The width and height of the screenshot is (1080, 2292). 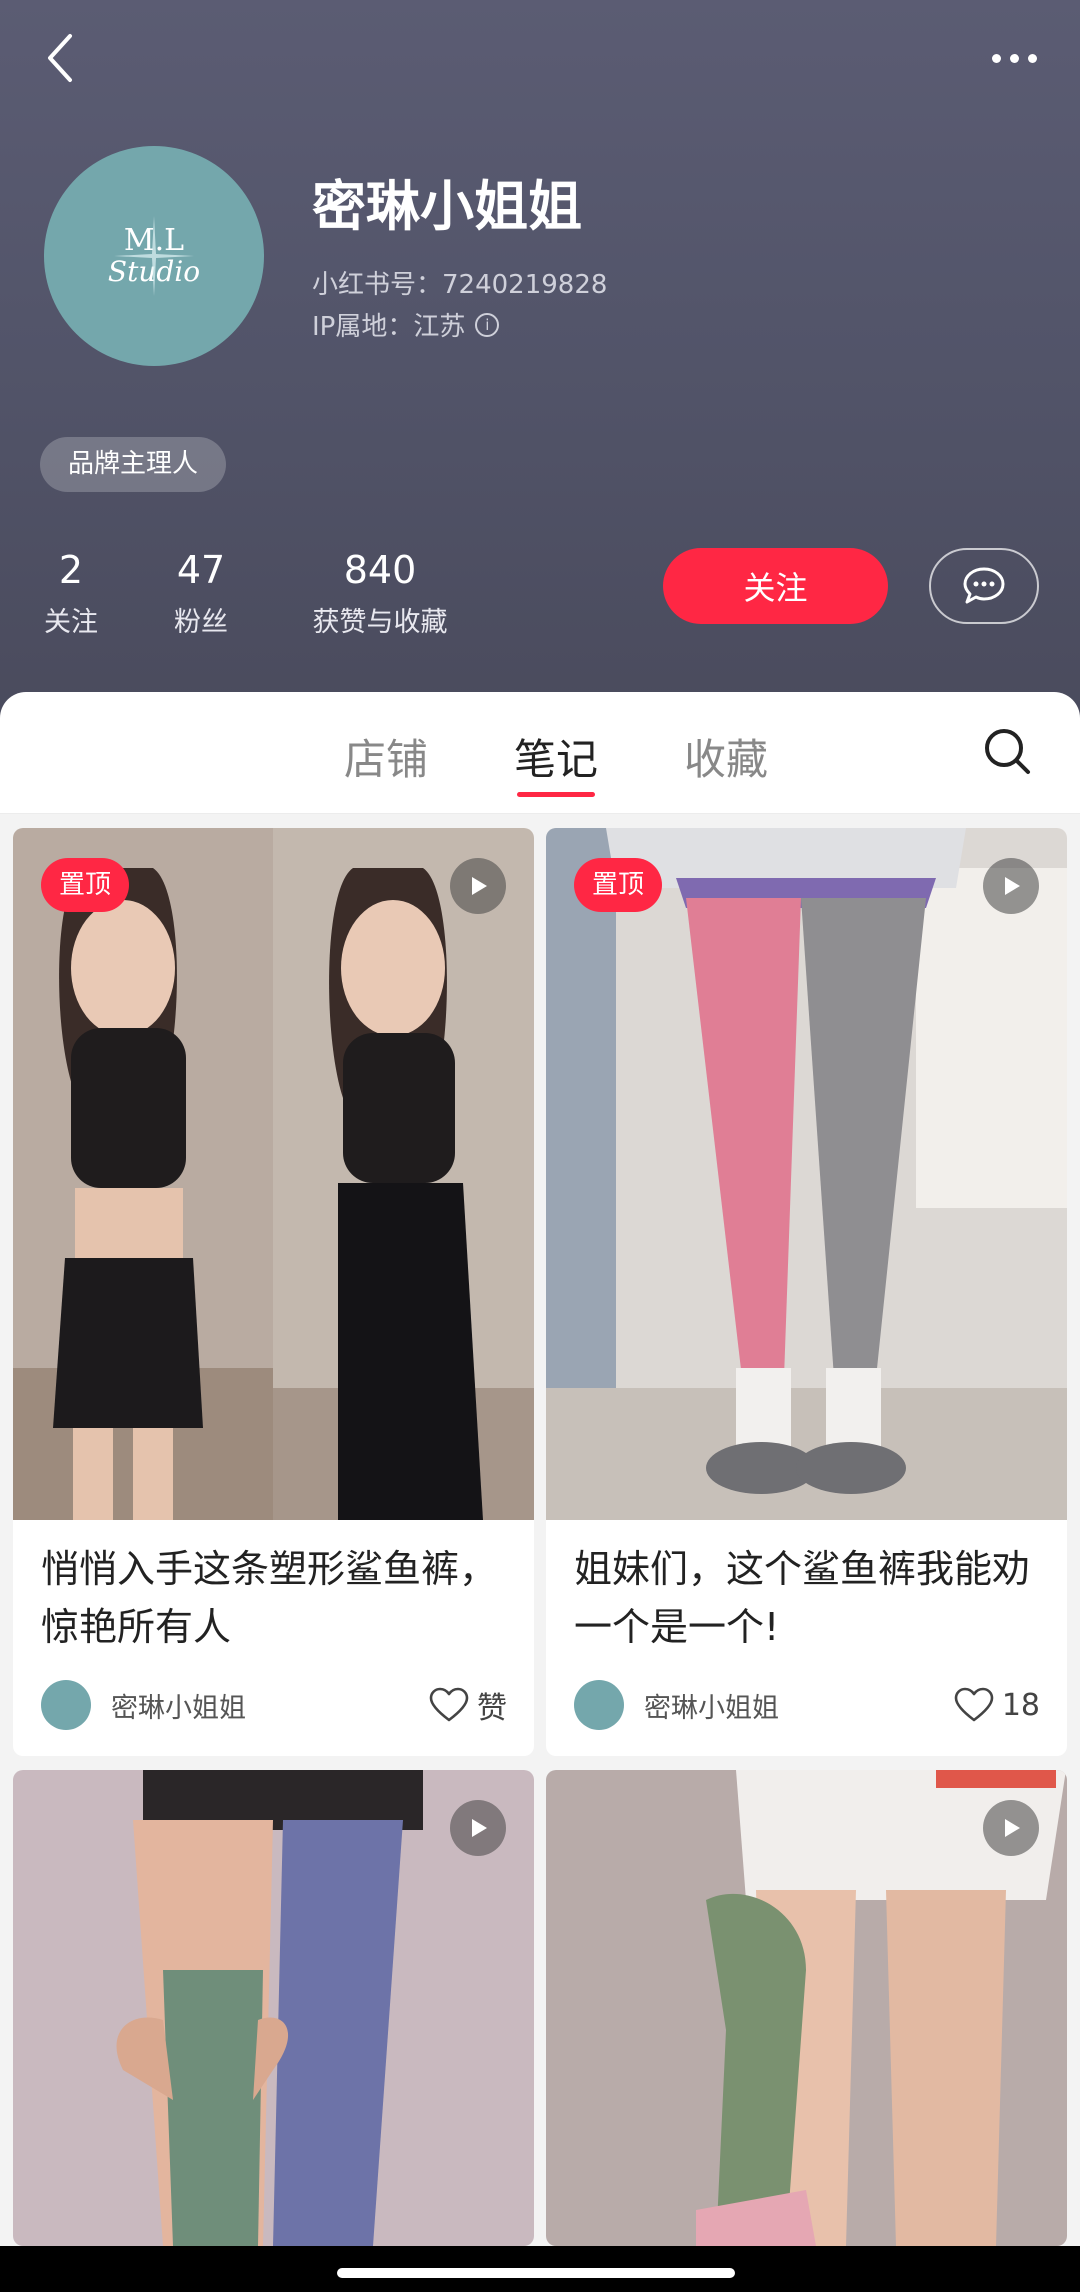 I want to click on stat-label: 粉丝, so click(x=201, y=622).